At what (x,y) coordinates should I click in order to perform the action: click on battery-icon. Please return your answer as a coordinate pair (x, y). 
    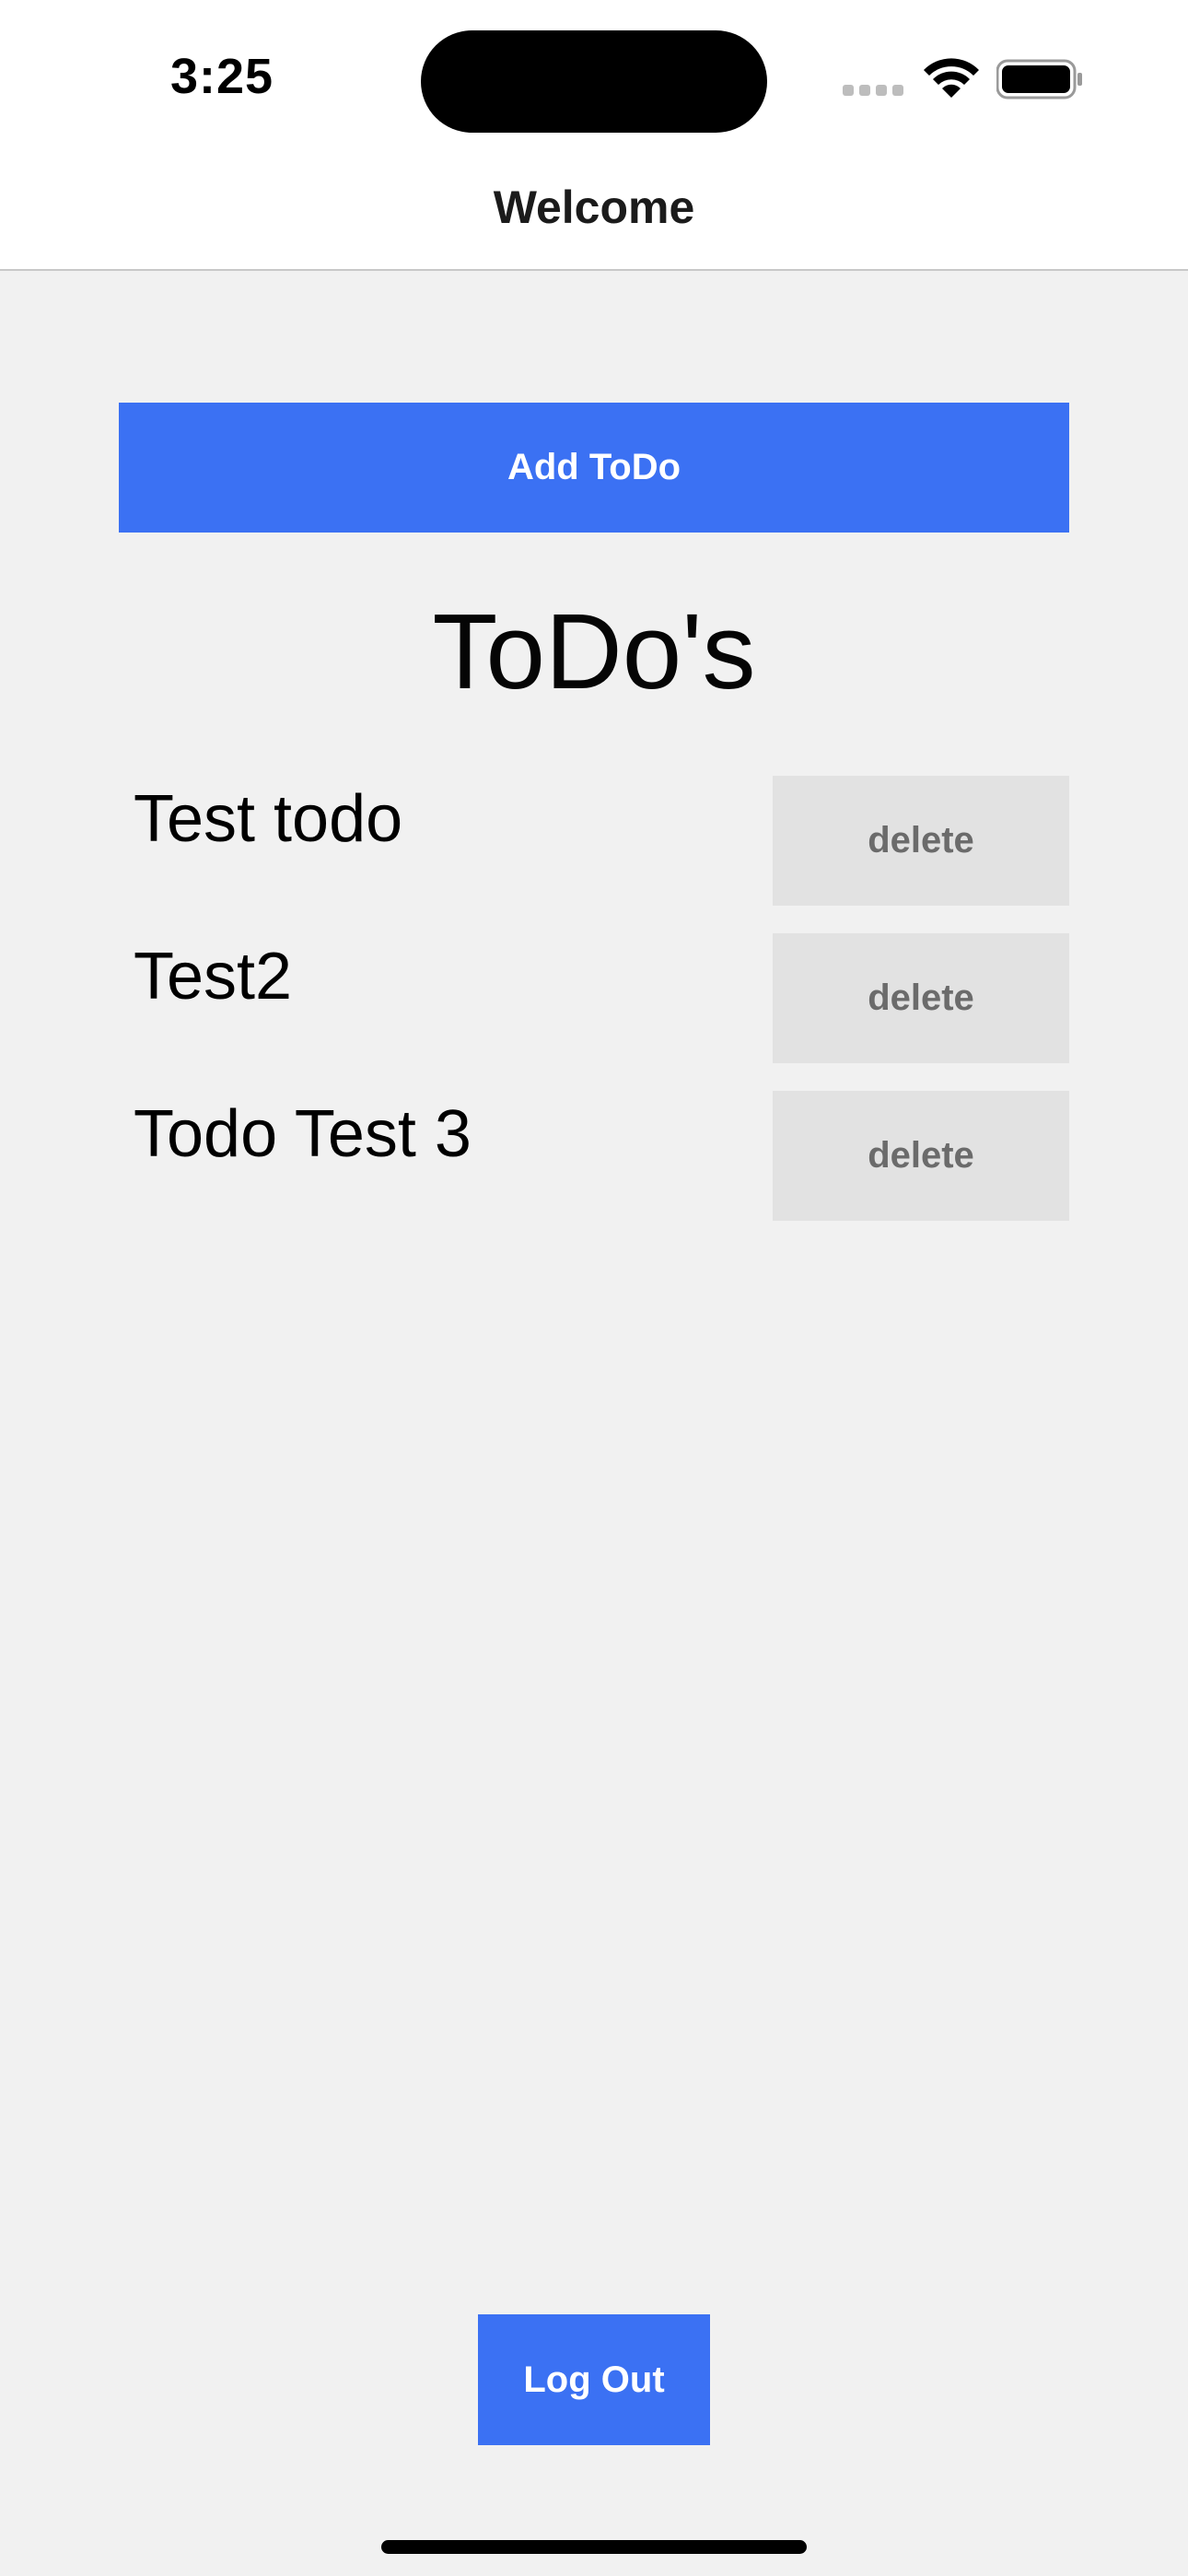
    Looking at the image, I should click on (1039, 79).